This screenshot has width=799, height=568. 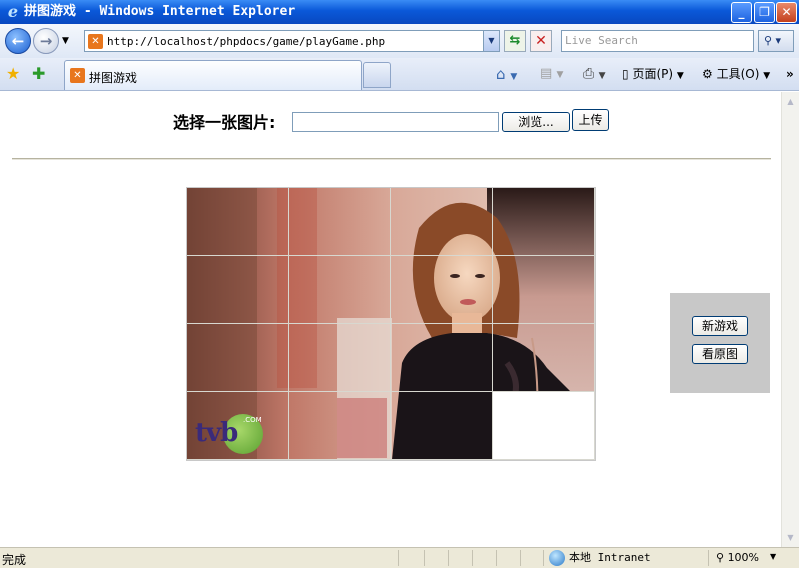 What do you see at coordinates (790, 319) in the screenshot?
I see `vertical-scrollbar: ▲ ▼` at bounding box center [790, 319].